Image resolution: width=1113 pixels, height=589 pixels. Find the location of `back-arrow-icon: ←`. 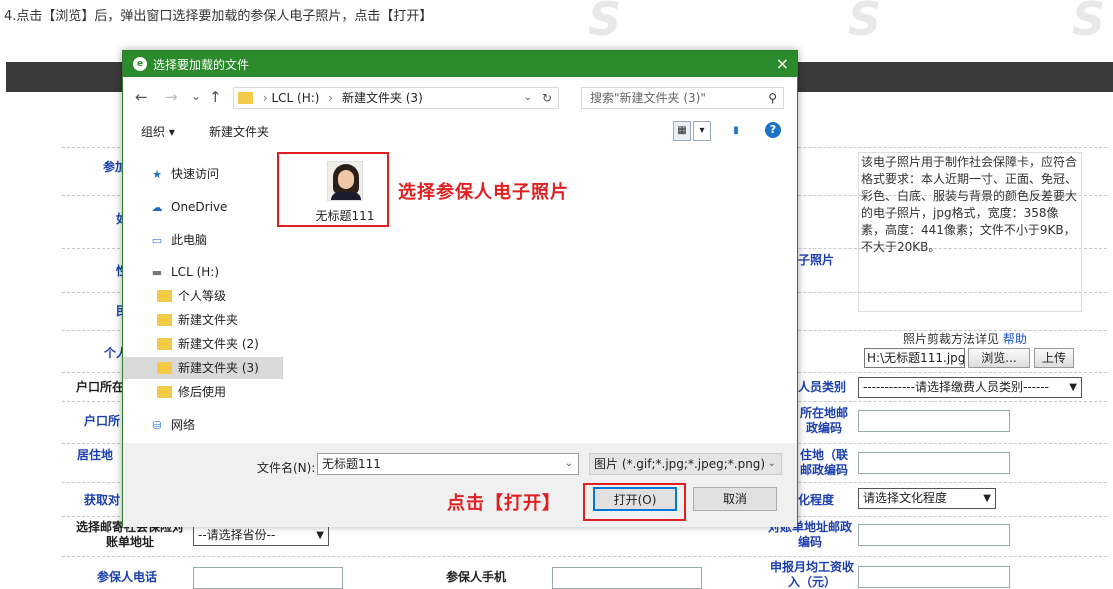

back-arrow-icon: ← is located at coordinates (141, 97).